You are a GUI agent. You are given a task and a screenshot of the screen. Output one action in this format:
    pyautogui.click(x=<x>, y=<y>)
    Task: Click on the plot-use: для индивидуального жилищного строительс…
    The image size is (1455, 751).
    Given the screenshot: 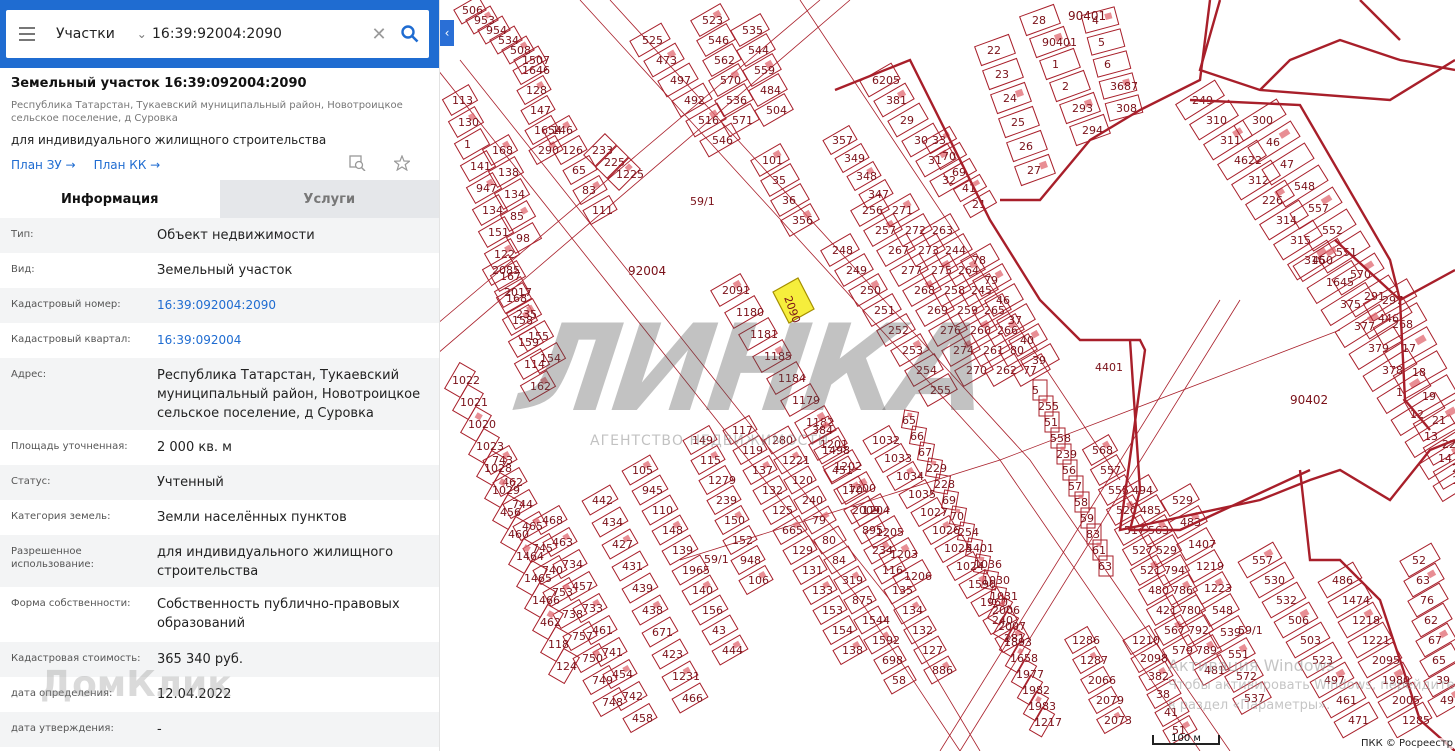 What is the action you would take?
    pyautogui.click(x=169, y=140)
    